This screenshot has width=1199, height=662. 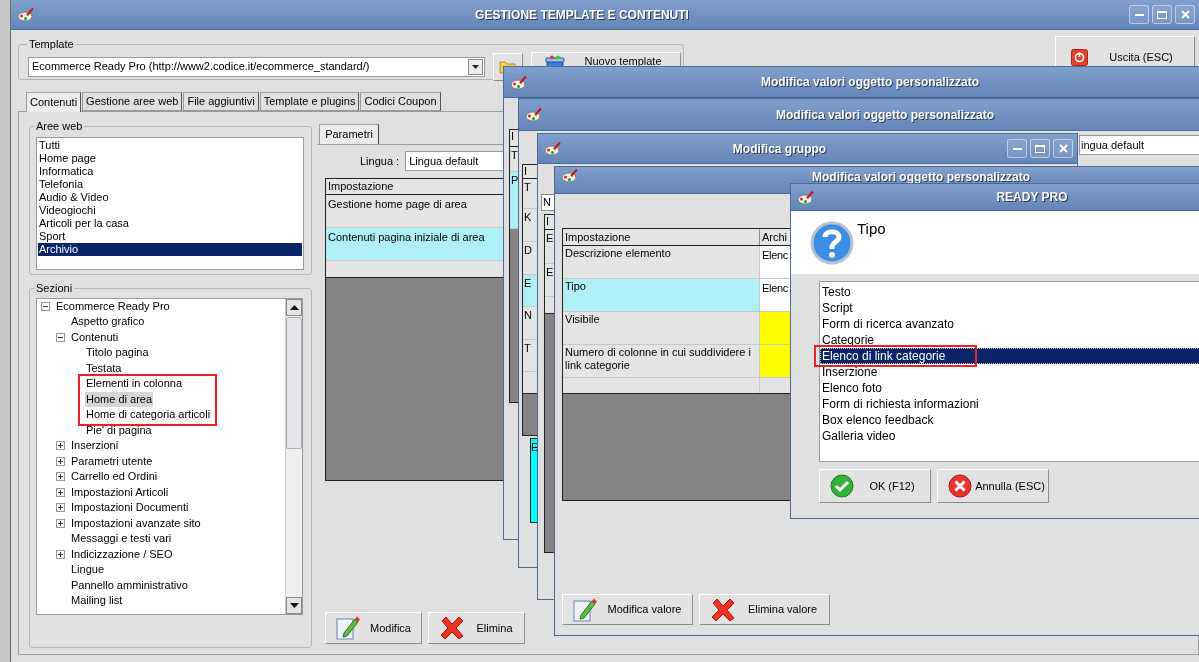 I want to click on list-item: Form di richiesta informazioni, so click(x=1009, y=404).